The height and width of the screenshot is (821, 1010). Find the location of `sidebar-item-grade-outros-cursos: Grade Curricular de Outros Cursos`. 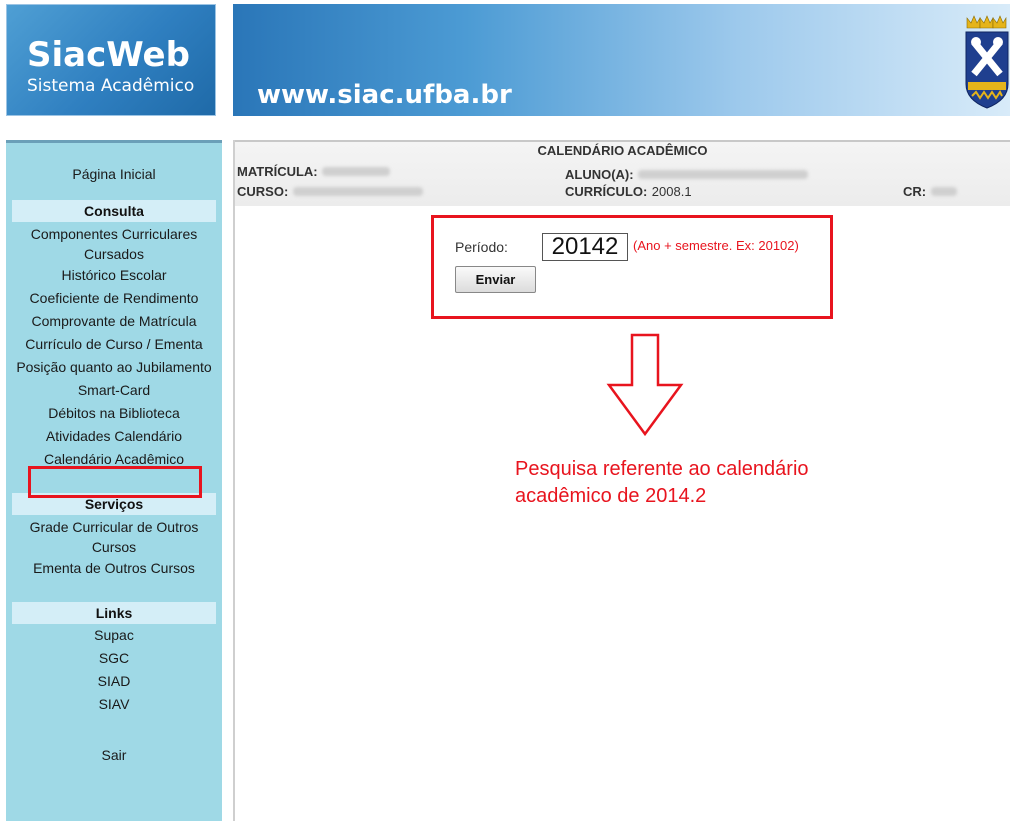

sidebar-item-grade-outros-cursos: Grade Curricular de Outros Cursos is located at coordinates (114, 536).